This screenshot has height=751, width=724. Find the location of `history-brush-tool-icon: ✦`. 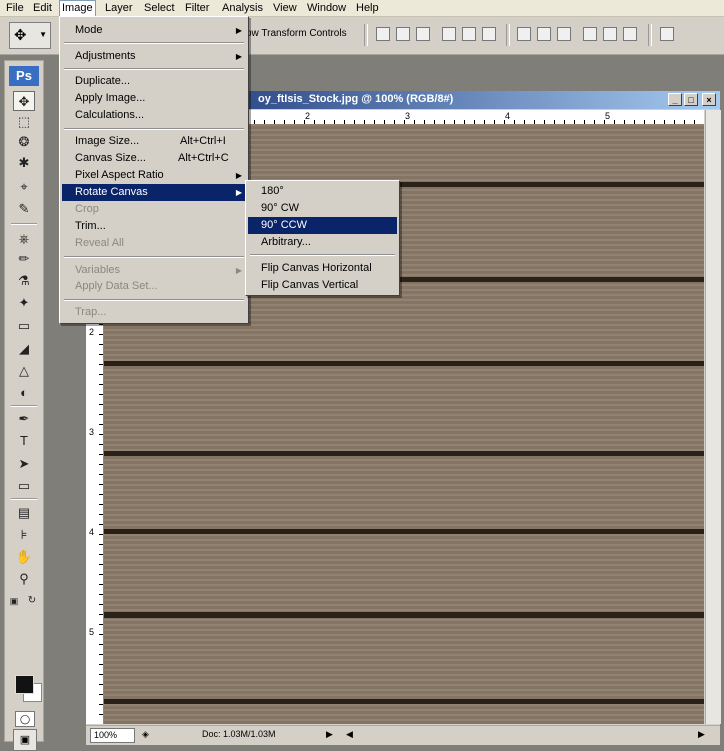

history-brush-tool-icon: ✦ is located at coordinates (24, 303).